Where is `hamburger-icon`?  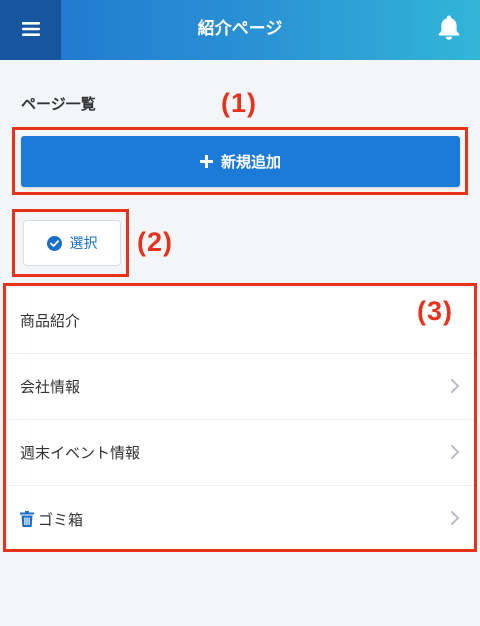 hamburger-icon is located at coordinates (30, 30).